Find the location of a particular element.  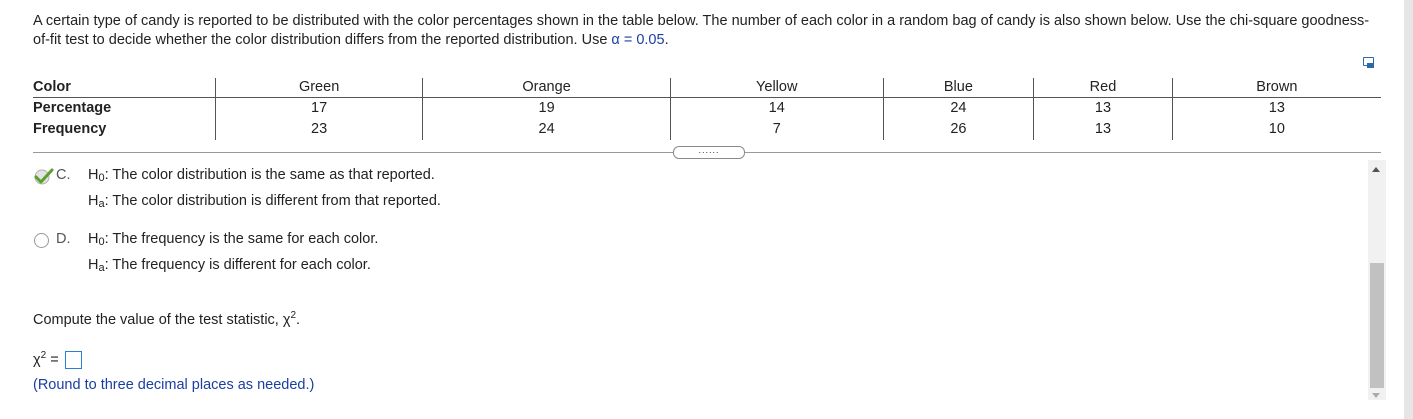

row-header-frequency: Frequency is located at coordinates (70, 129).